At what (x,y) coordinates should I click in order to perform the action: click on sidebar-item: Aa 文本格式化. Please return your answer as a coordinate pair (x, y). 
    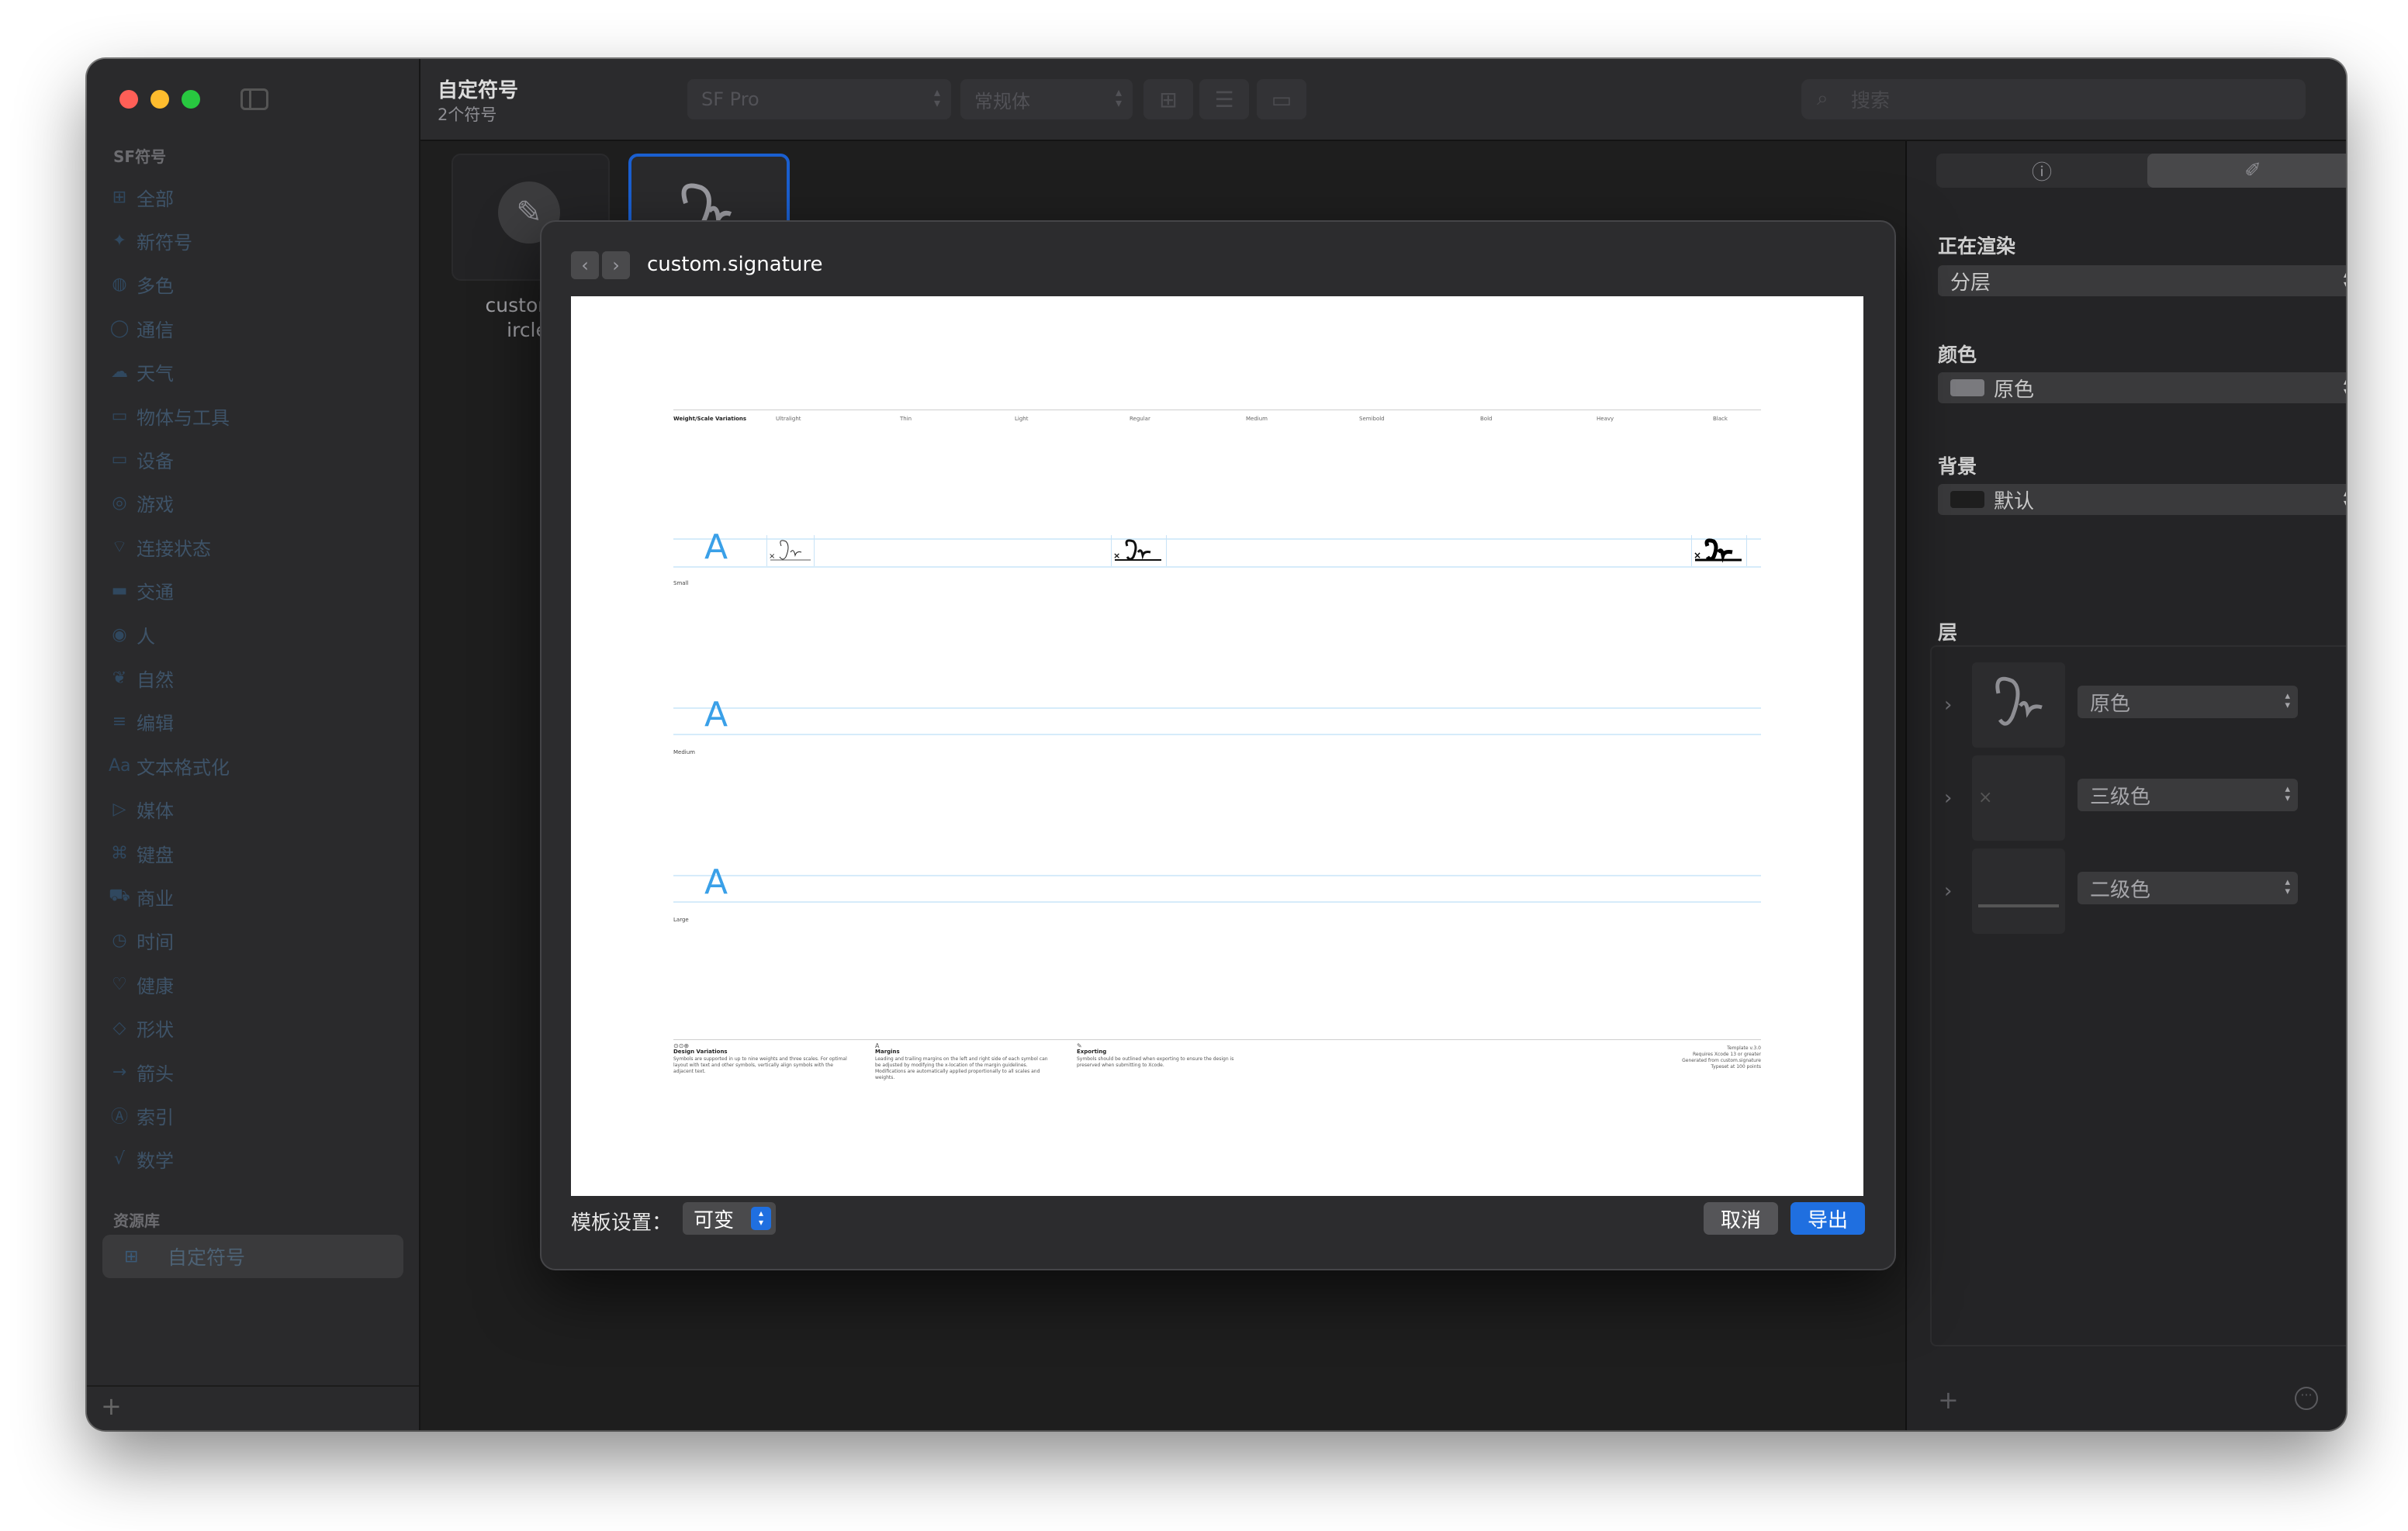
    Looking at the image, I should click on (252, 765).